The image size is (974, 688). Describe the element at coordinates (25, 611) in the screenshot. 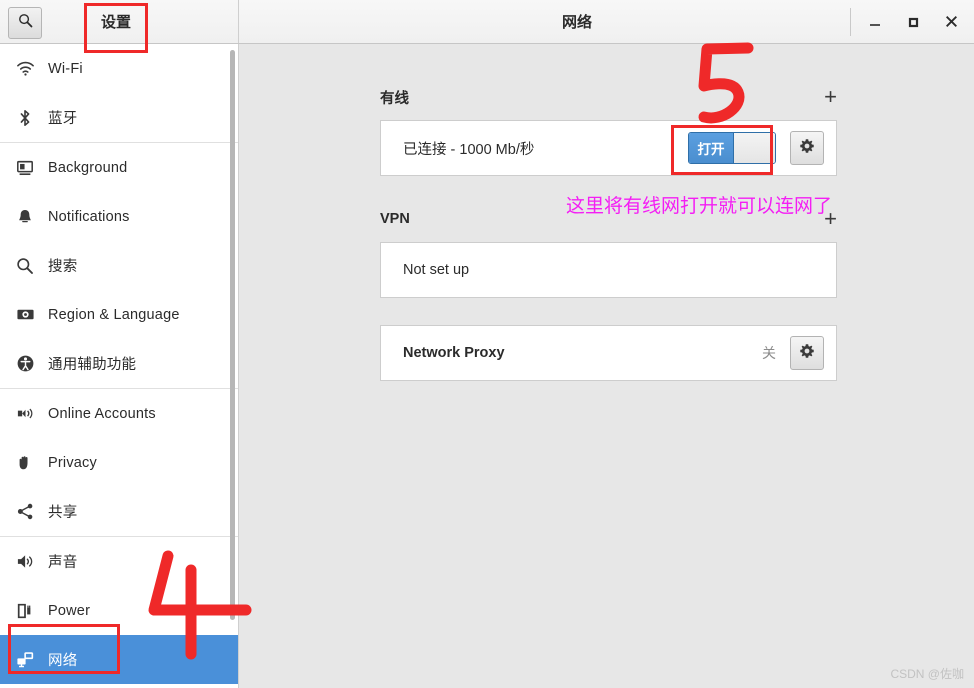

I see `power-plug-icon` at that location.